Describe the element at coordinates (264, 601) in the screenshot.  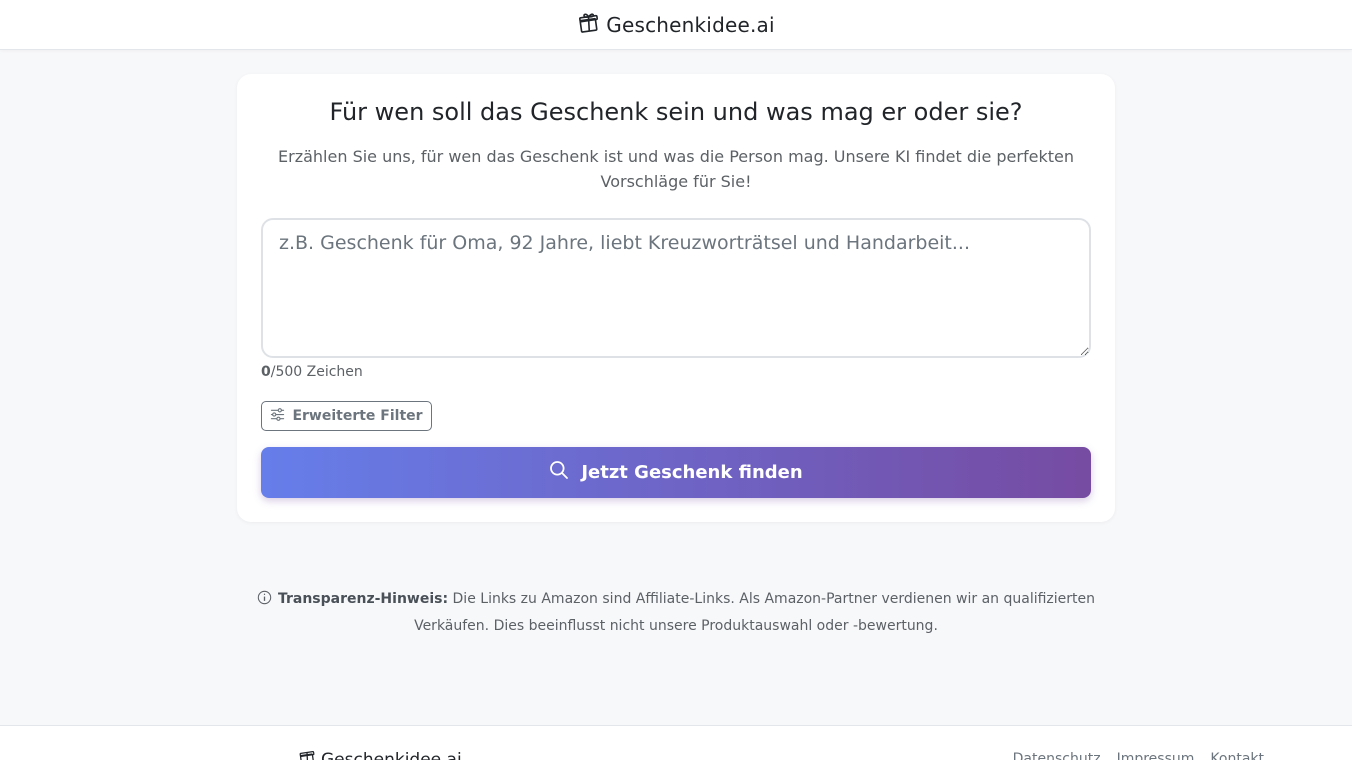
I see `info-circle-icon` at that location.